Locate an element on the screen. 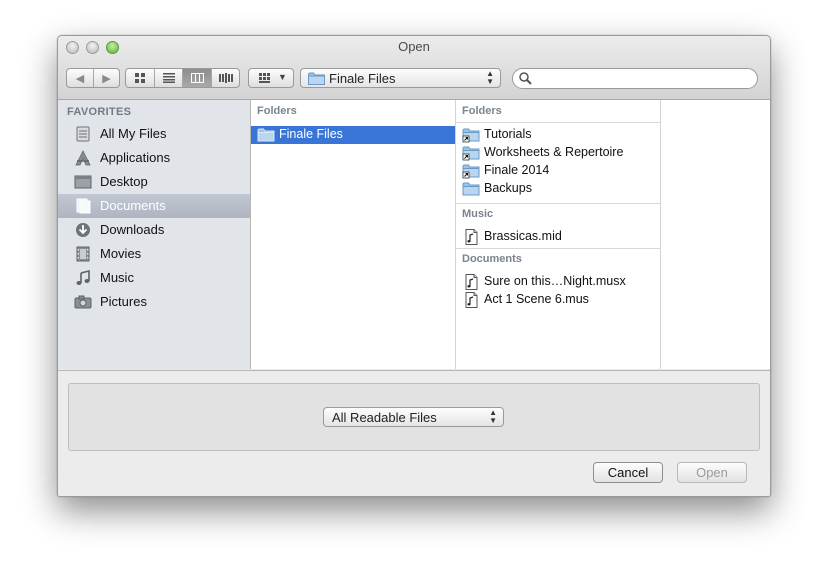 The height and width of the screenshot is (575, 826). arrange-grid-icon is located at coordinates (264, 78).